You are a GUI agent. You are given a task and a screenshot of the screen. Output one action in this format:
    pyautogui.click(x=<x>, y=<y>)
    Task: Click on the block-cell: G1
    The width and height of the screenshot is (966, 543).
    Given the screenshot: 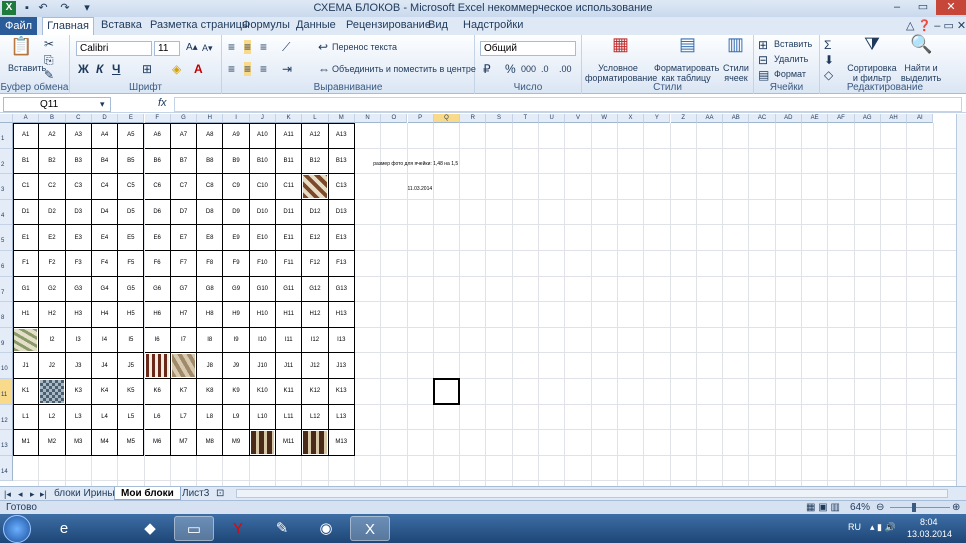 What is the action you would take?
    pyautogui.click(x=26, y=289)
    